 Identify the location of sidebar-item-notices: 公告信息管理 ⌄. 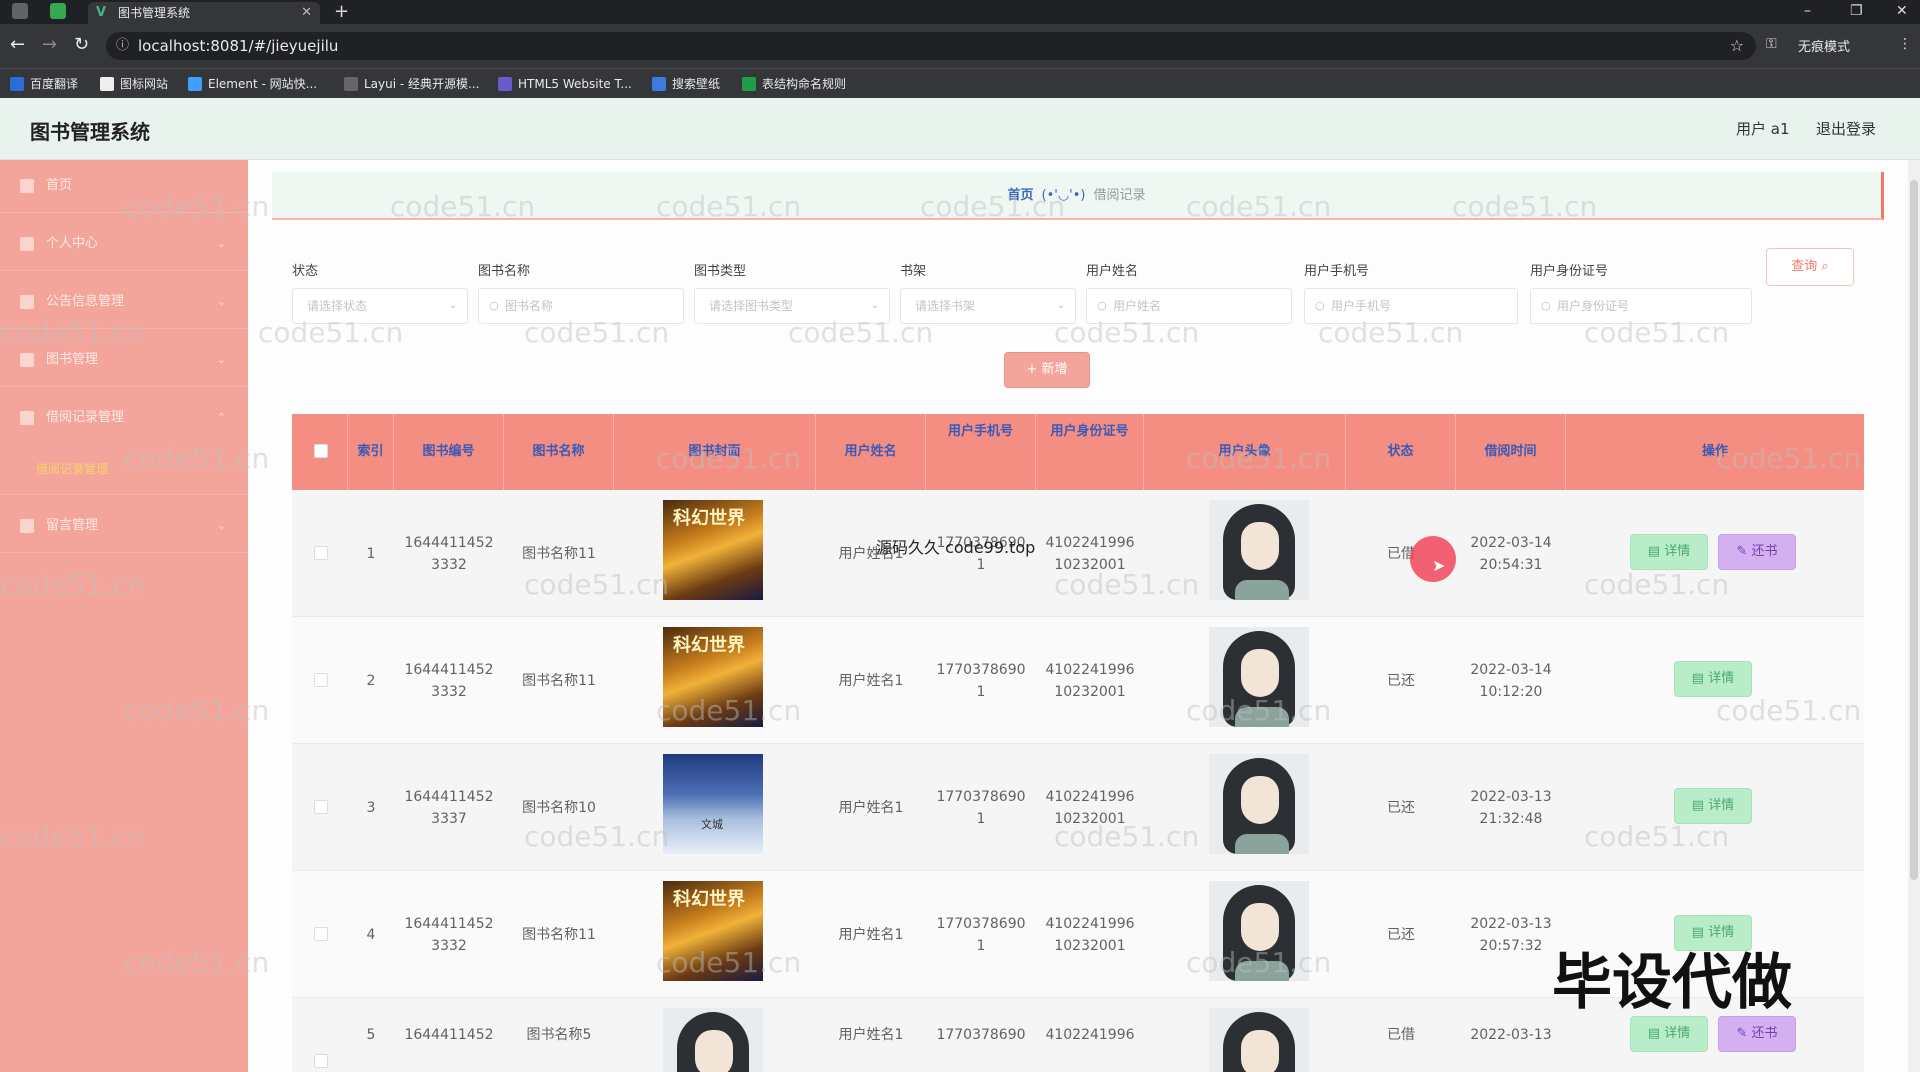
(124, 302).